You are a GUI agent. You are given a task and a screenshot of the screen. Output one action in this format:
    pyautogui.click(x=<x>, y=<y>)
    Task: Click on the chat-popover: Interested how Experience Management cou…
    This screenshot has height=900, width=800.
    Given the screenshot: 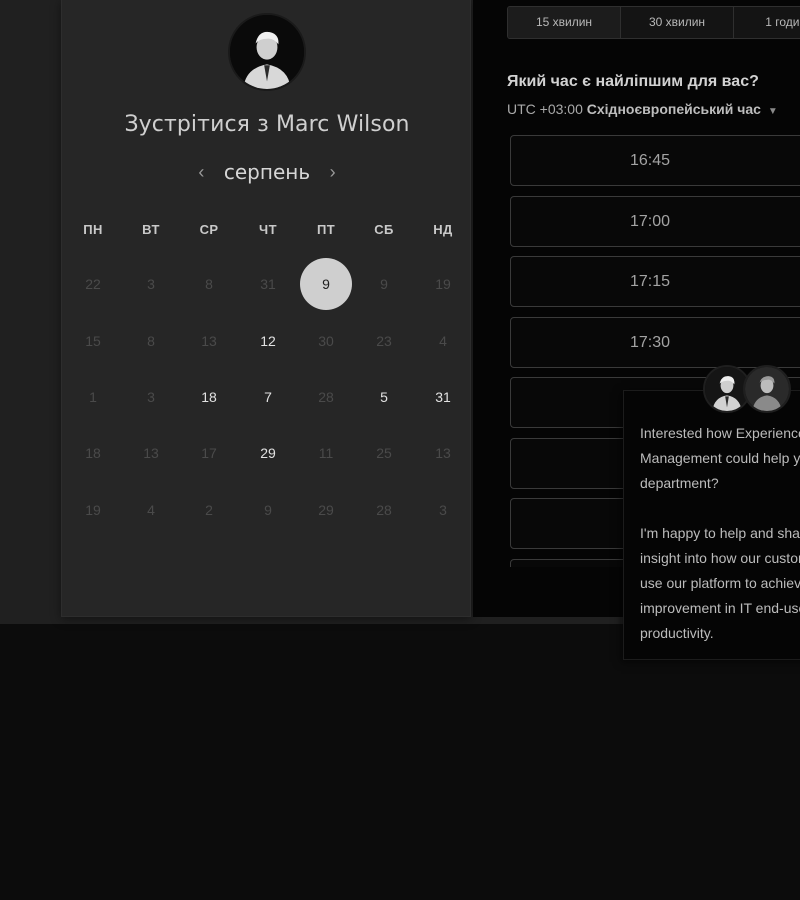 What is the action you would take?
    pyautogui.click(x=711, y=525)
    